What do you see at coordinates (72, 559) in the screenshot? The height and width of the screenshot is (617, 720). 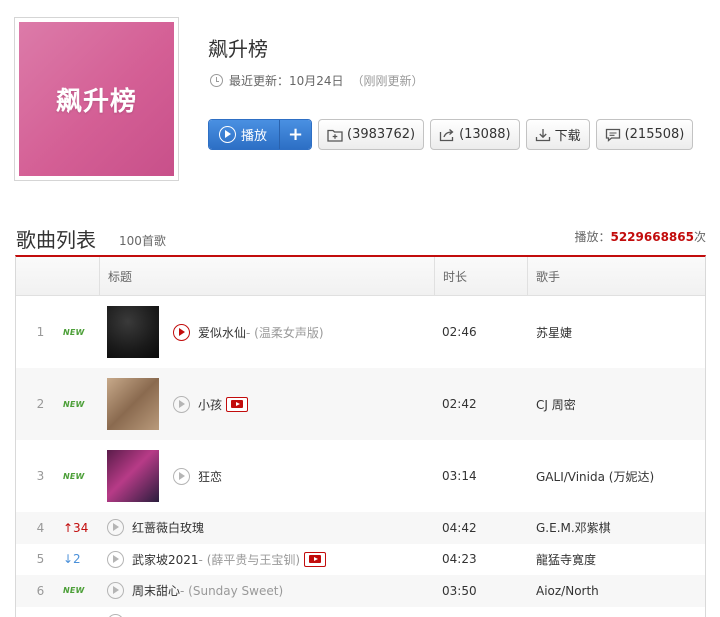 I see `rank-down: ↓2` at bounding box center [72, 559].